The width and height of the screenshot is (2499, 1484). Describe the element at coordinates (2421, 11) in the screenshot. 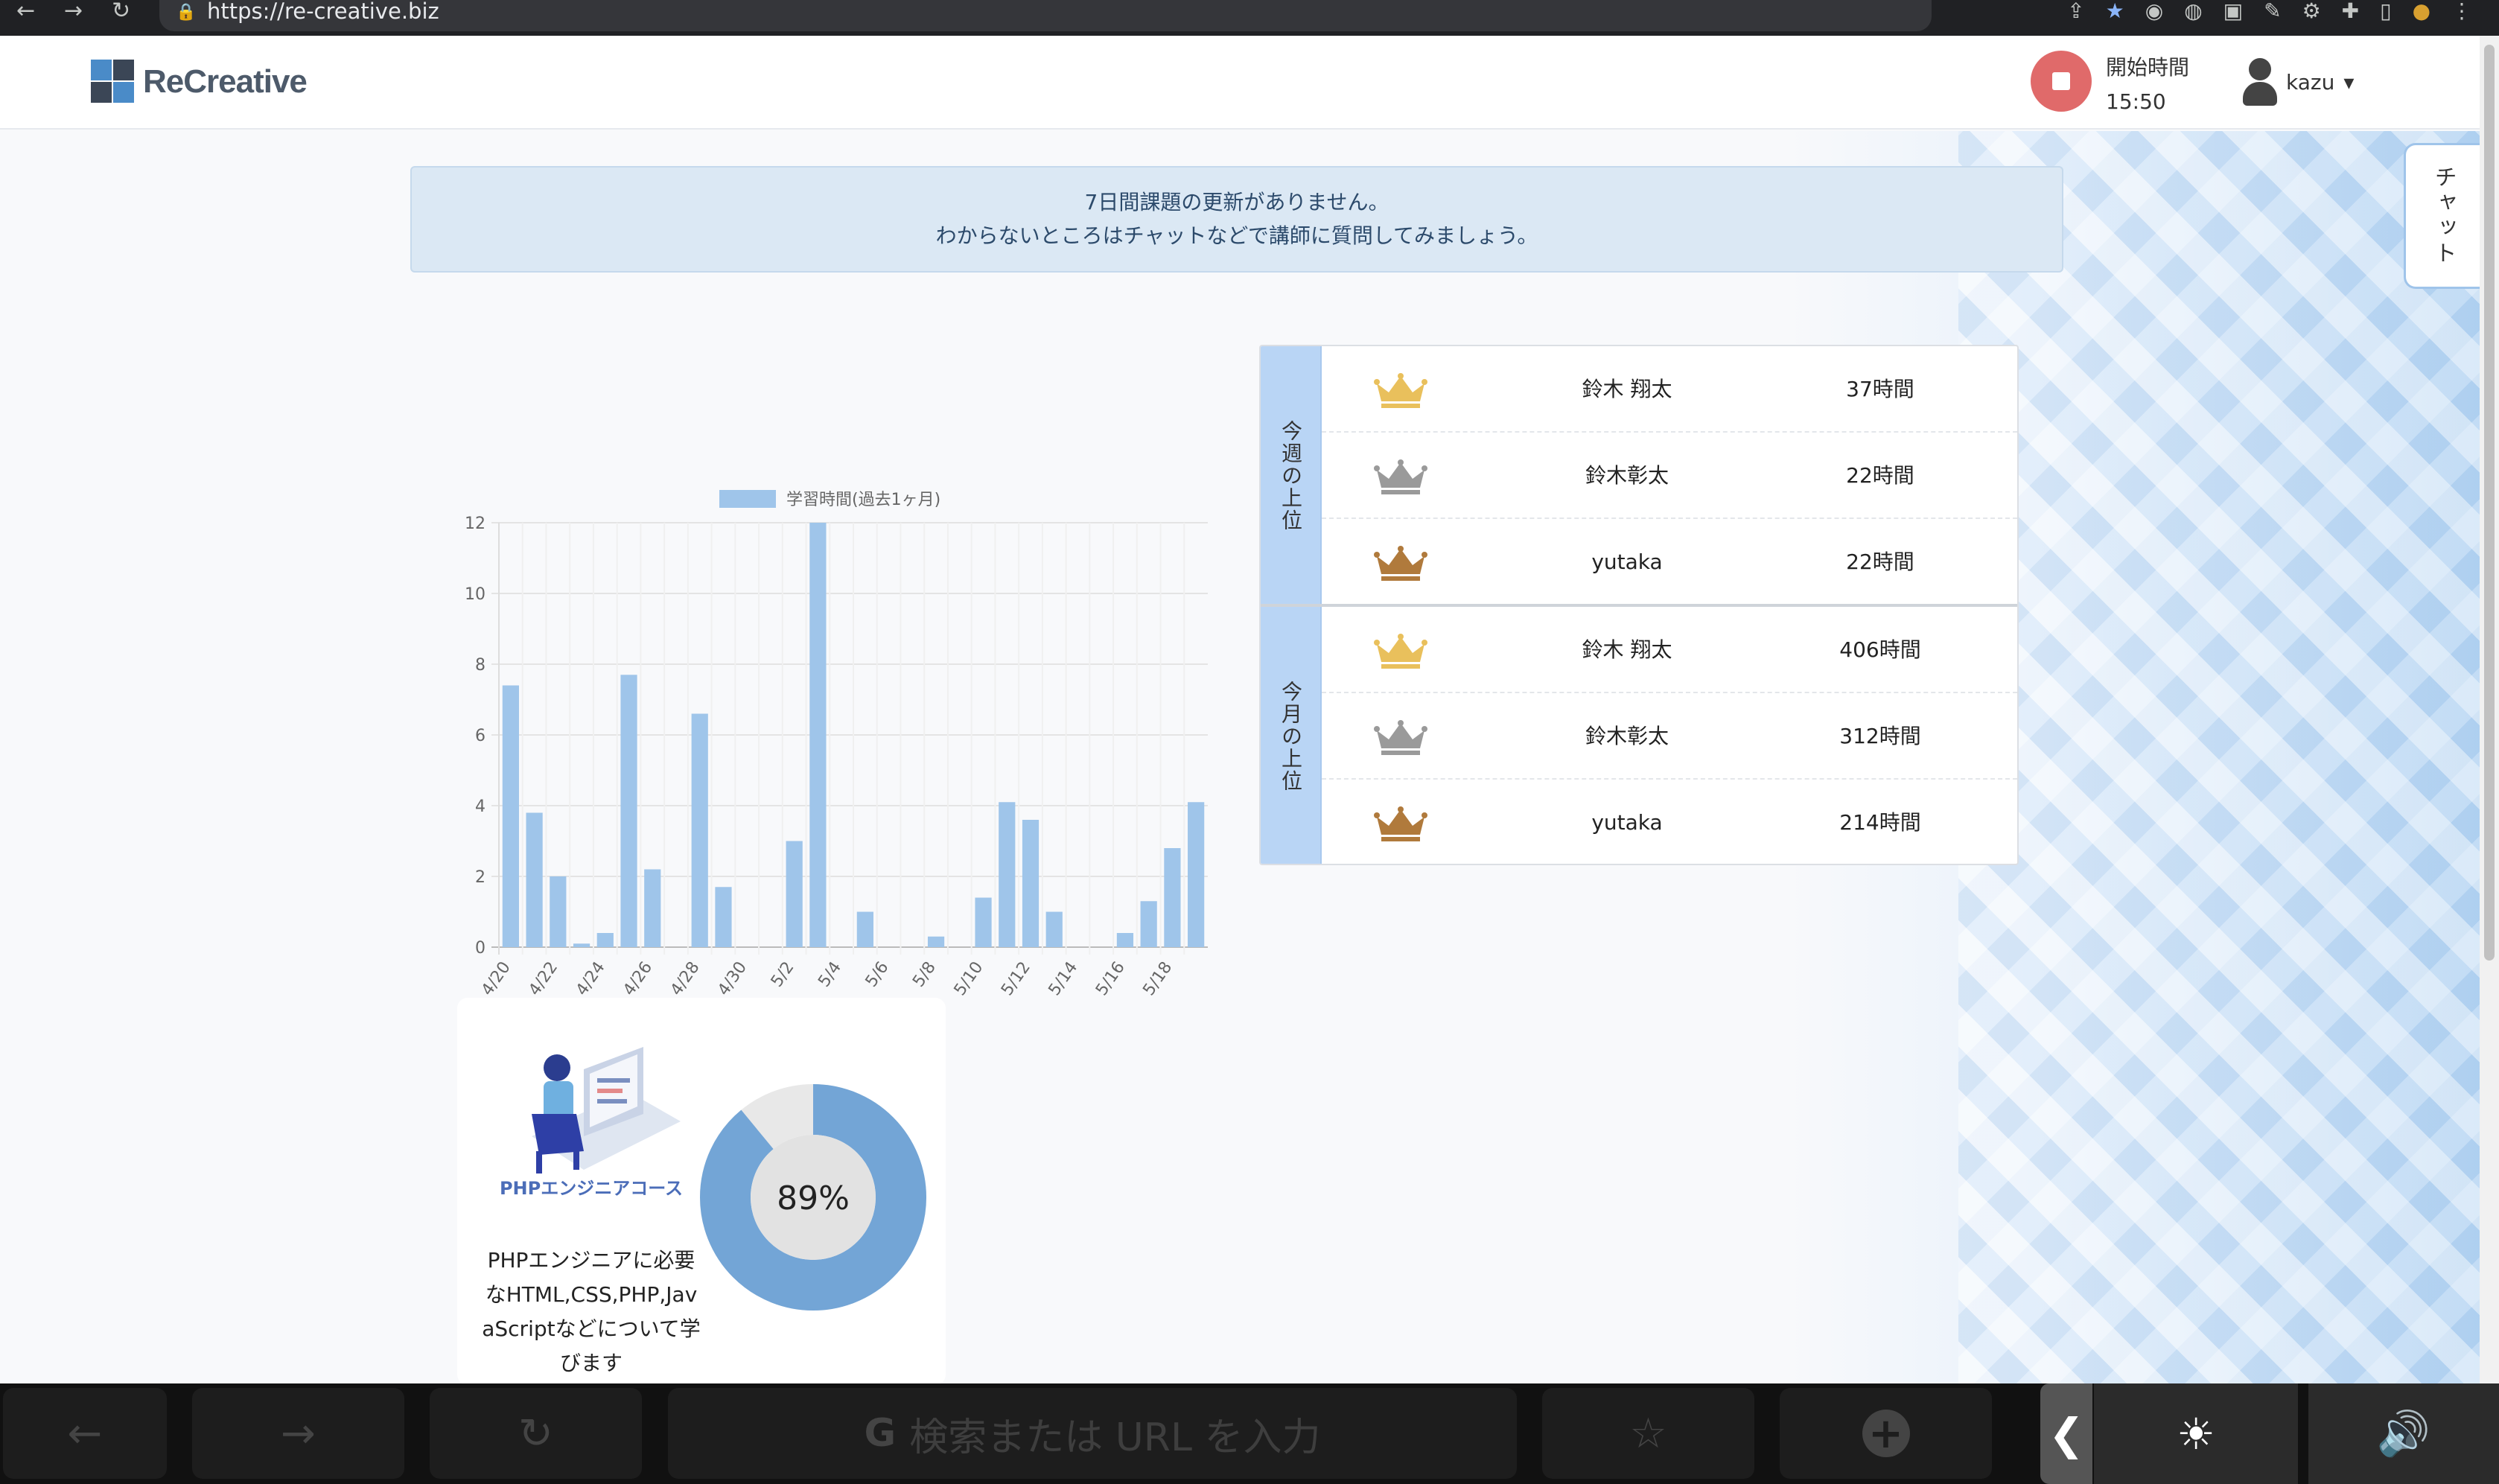

I see `profile-icon: ●` at that location.